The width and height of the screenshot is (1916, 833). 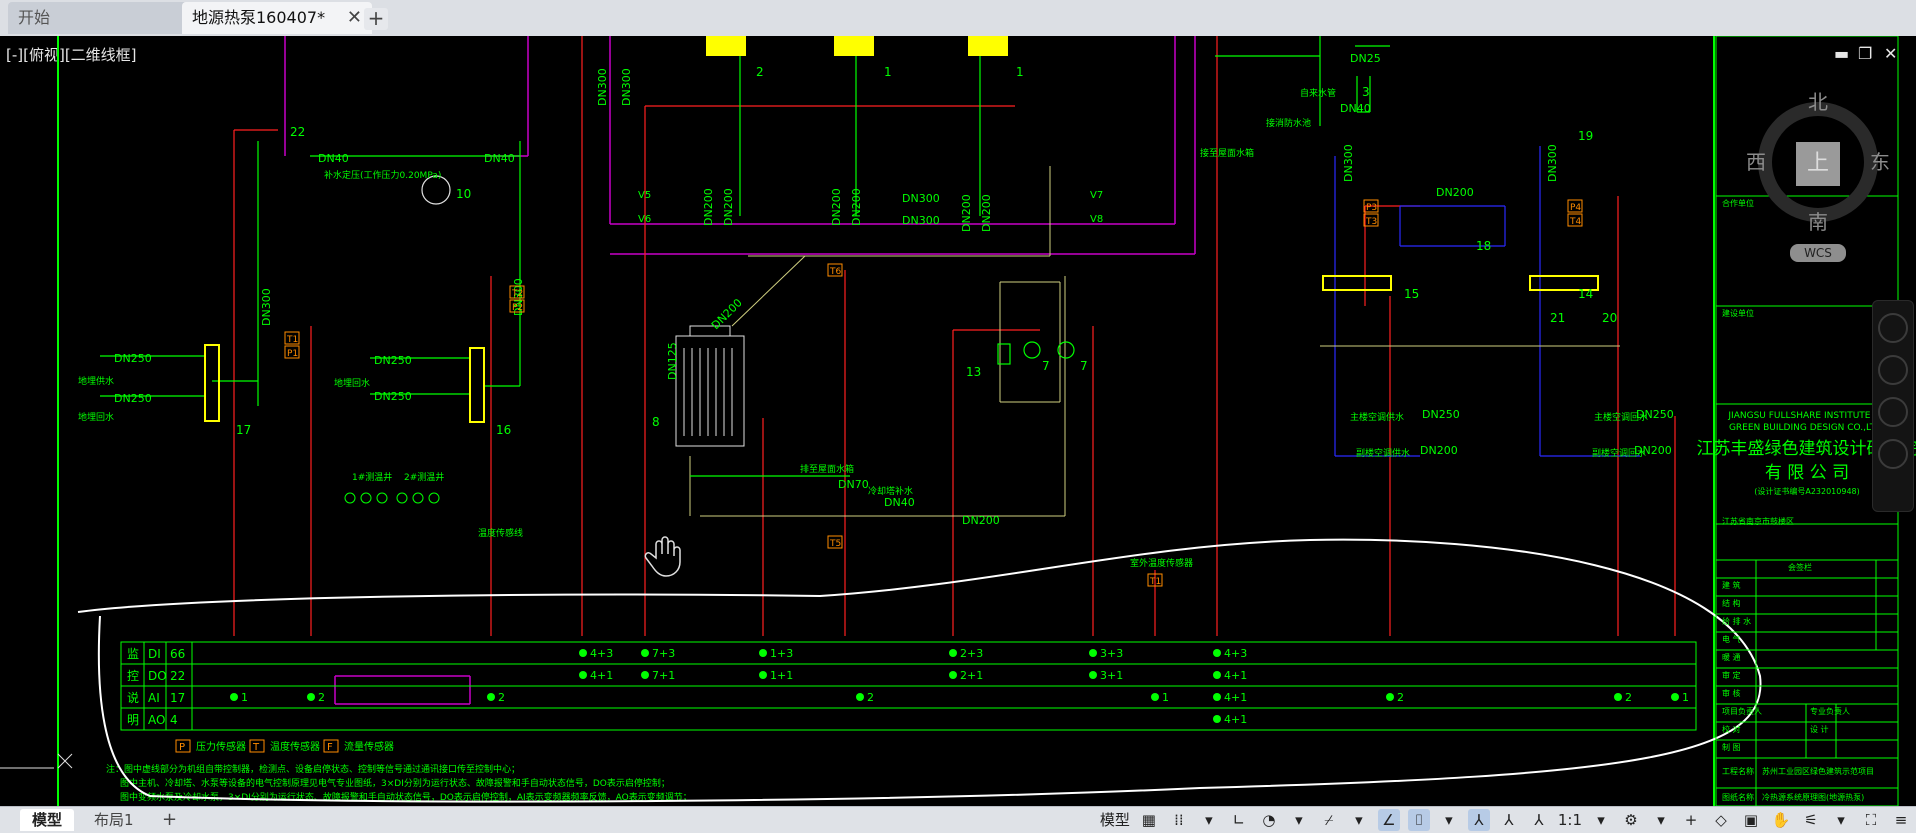 What do you see at coordinates (133, 720) in the screenshot?
I see `io-side-label: 明` at bounding box center [133, 720].